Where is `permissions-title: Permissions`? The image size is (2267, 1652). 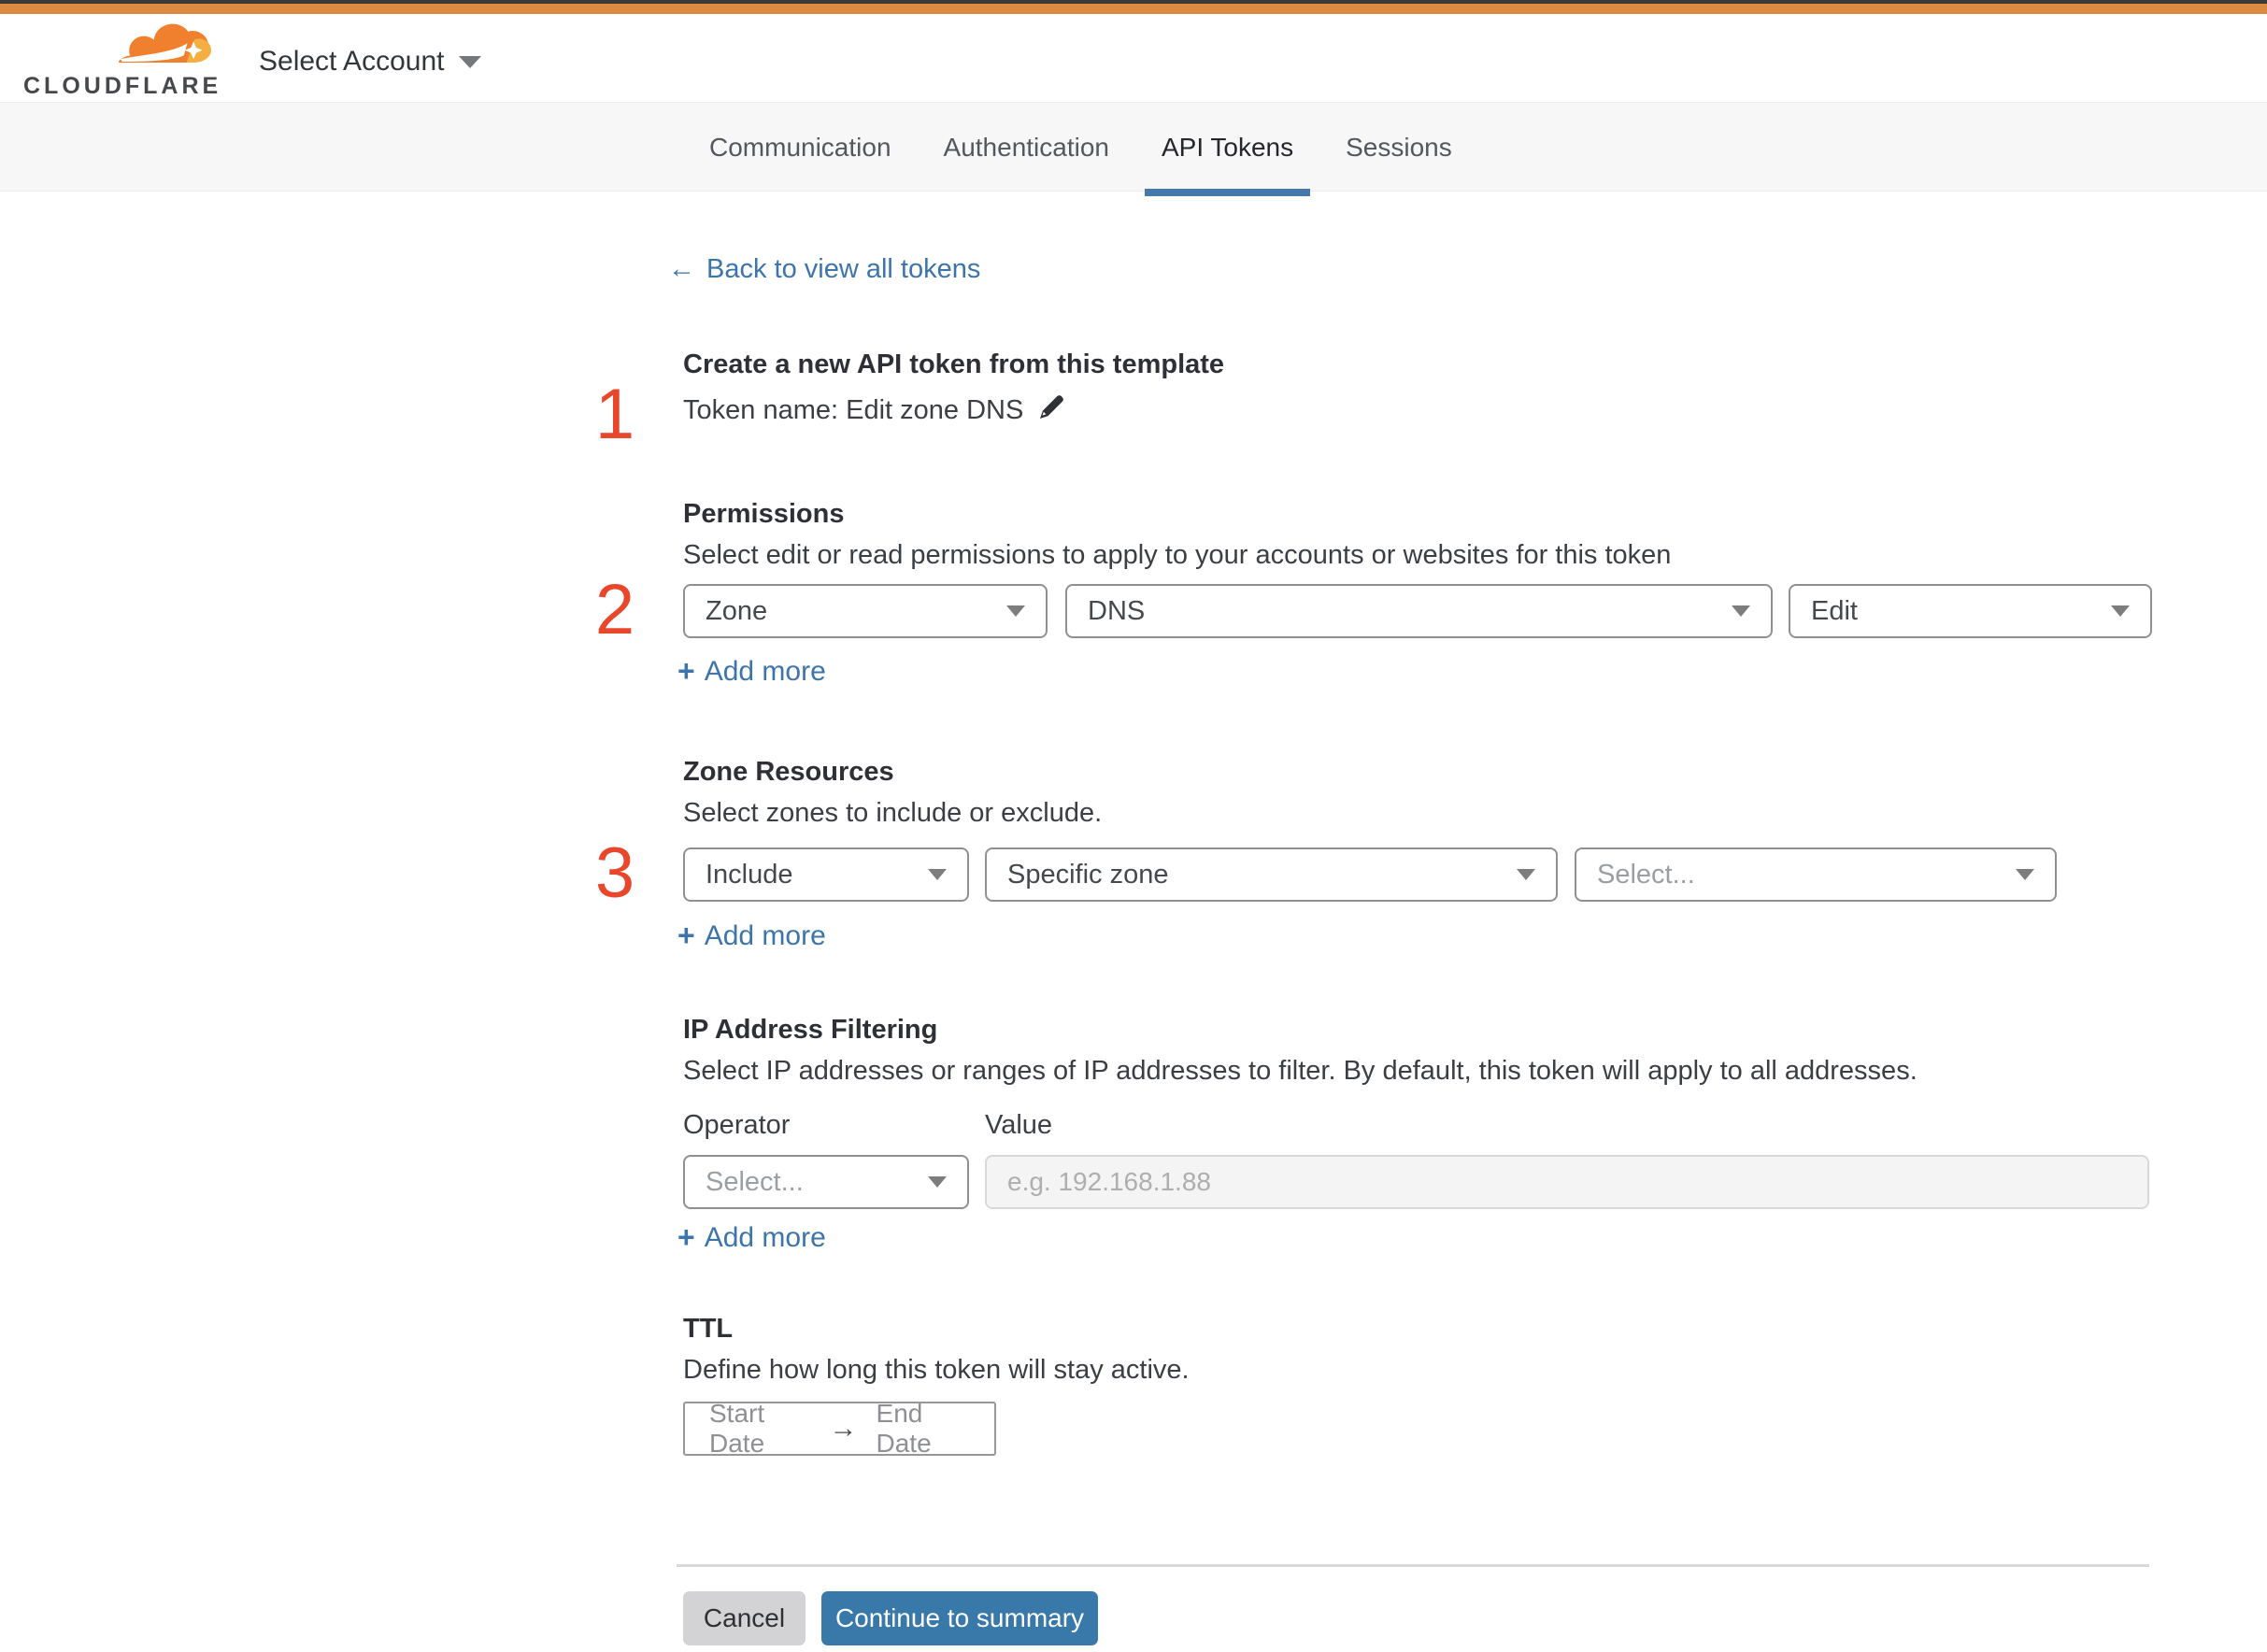
permissions-title: Permissions is located at coordinates (764, 514).